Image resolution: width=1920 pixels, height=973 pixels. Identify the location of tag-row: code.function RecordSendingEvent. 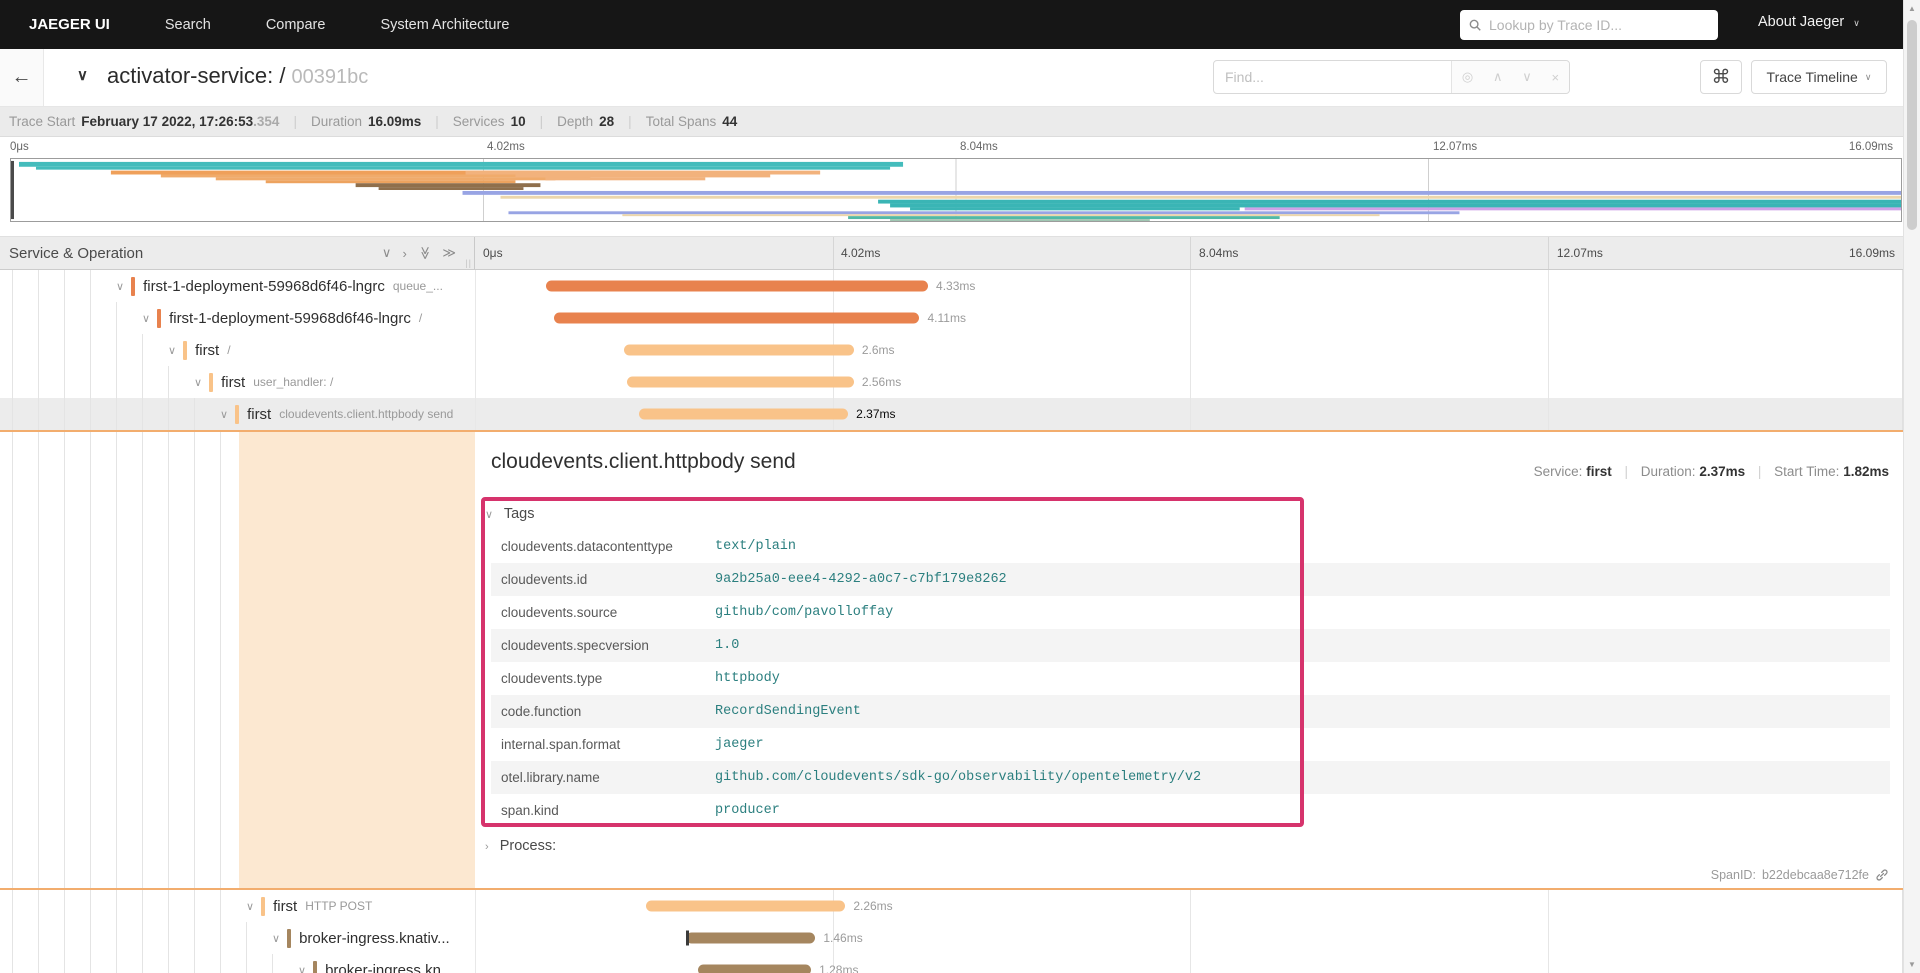
(1190, 711).